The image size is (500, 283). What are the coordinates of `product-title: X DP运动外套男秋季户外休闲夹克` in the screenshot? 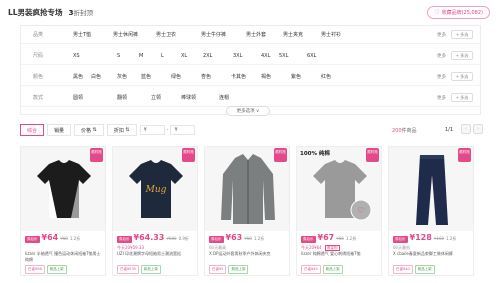 It's located at (248, 256).